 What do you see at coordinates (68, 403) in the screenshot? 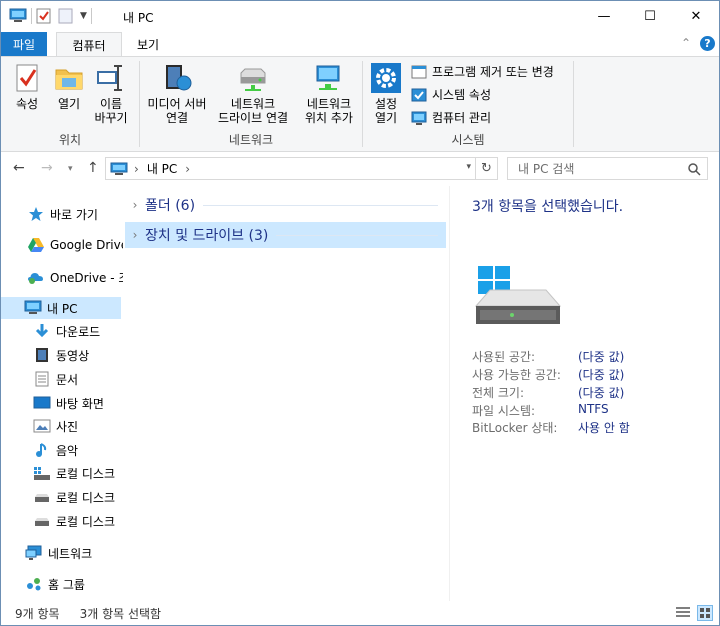
I see `nav-item-desktop: 바탕 화면` at bounding box center [68, 403].